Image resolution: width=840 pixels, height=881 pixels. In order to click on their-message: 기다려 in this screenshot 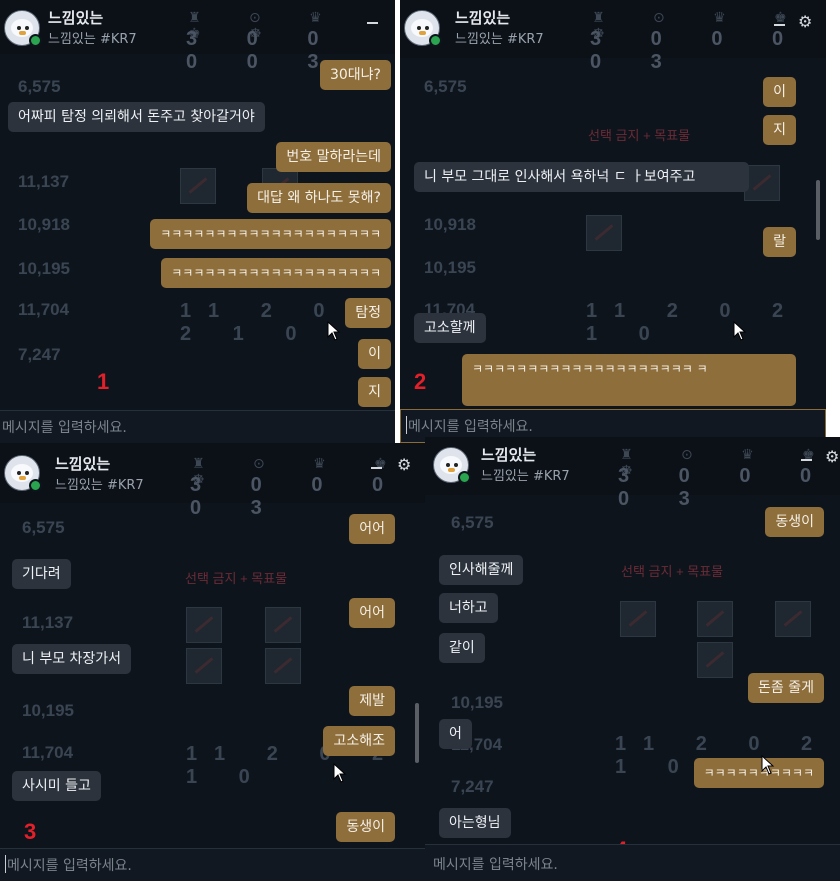, I will do `click(41, 574)`.